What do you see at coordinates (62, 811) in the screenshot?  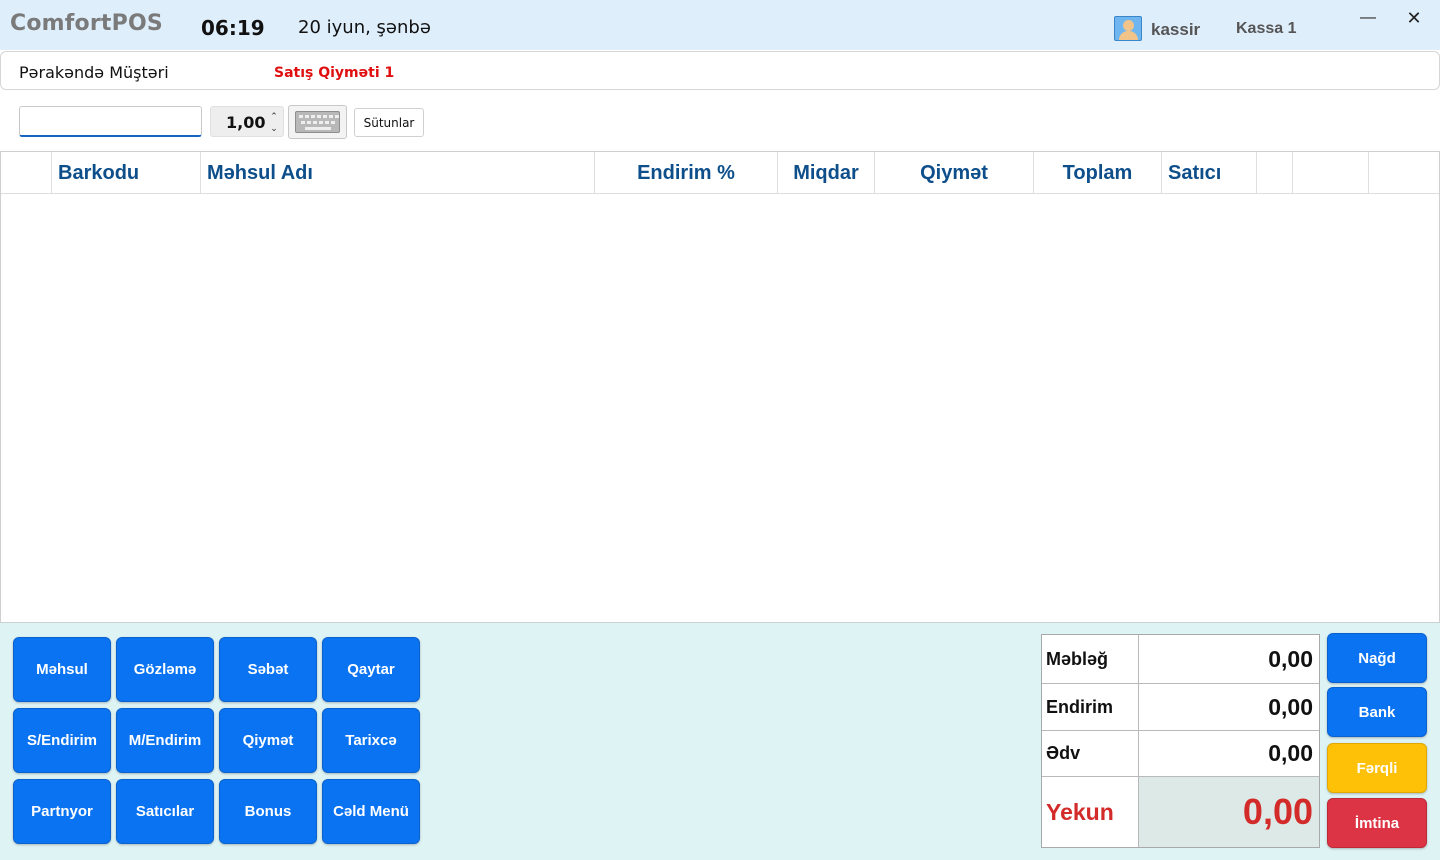 I see `partner-button: Partnyor` at bounding box center [62, 811].